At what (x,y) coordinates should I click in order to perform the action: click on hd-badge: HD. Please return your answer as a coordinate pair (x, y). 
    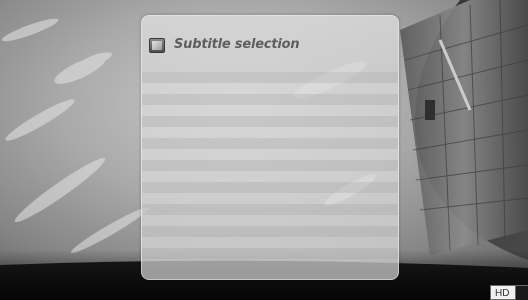
    Looking at the image, I should click on (503, 292).